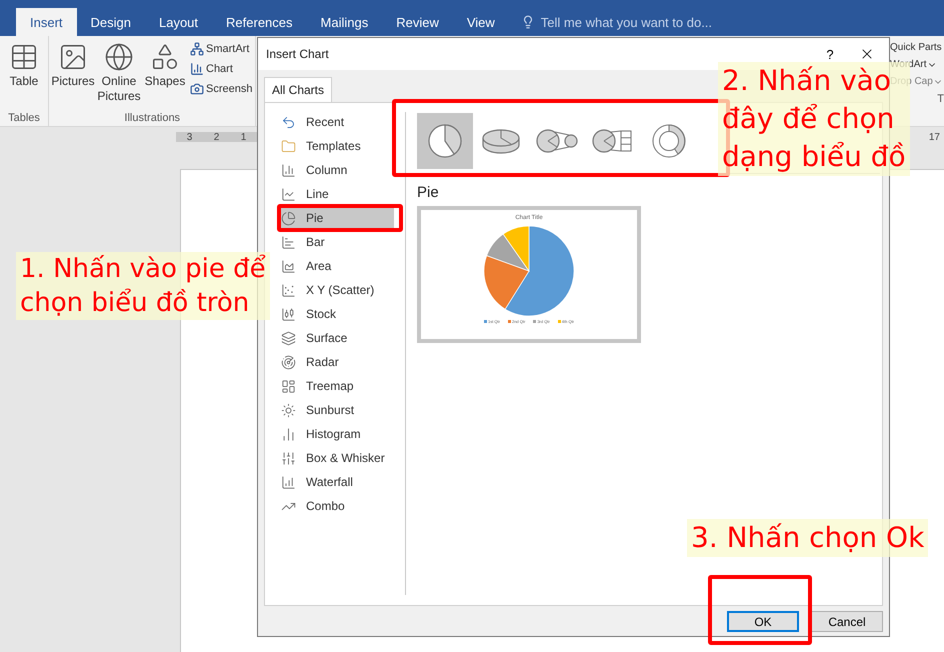 This screenshot has width=944, height=652. I want to click on ribbon-button: Shapes, so click(165, 76).